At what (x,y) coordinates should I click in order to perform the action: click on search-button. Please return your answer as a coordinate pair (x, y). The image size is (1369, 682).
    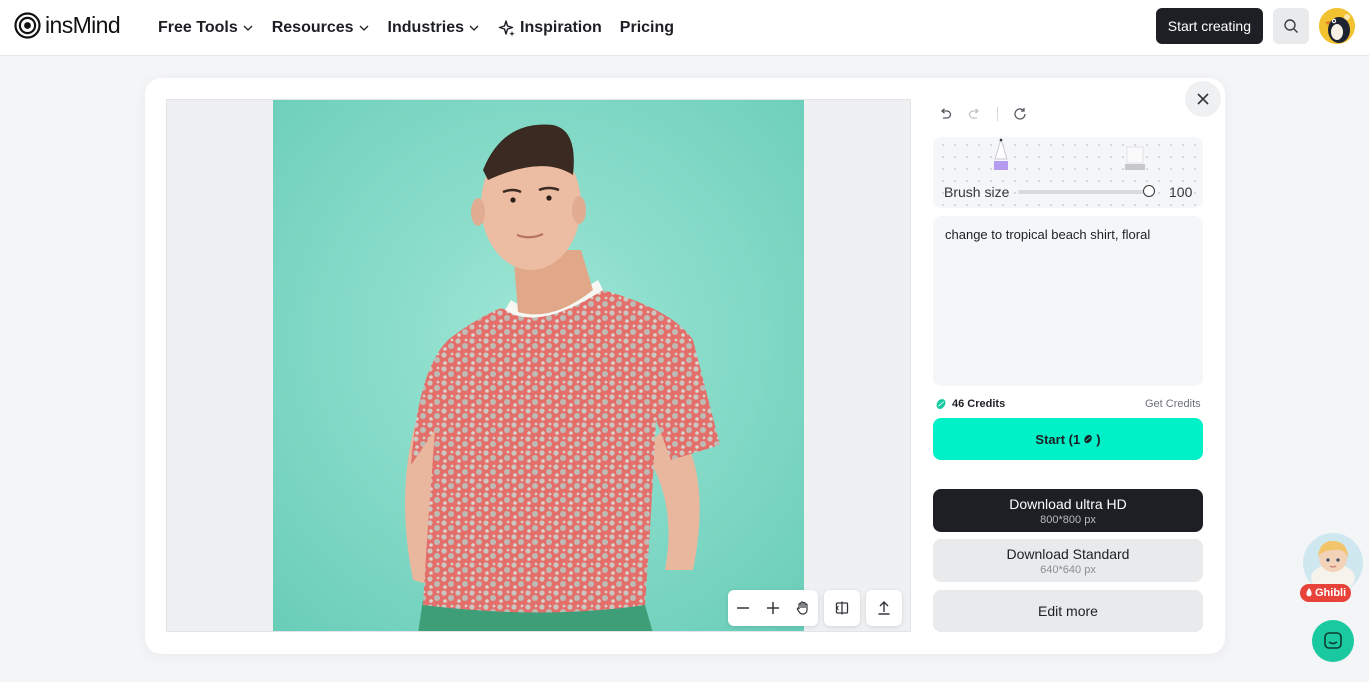
    Looking at the image, I should click on (1291, 26).